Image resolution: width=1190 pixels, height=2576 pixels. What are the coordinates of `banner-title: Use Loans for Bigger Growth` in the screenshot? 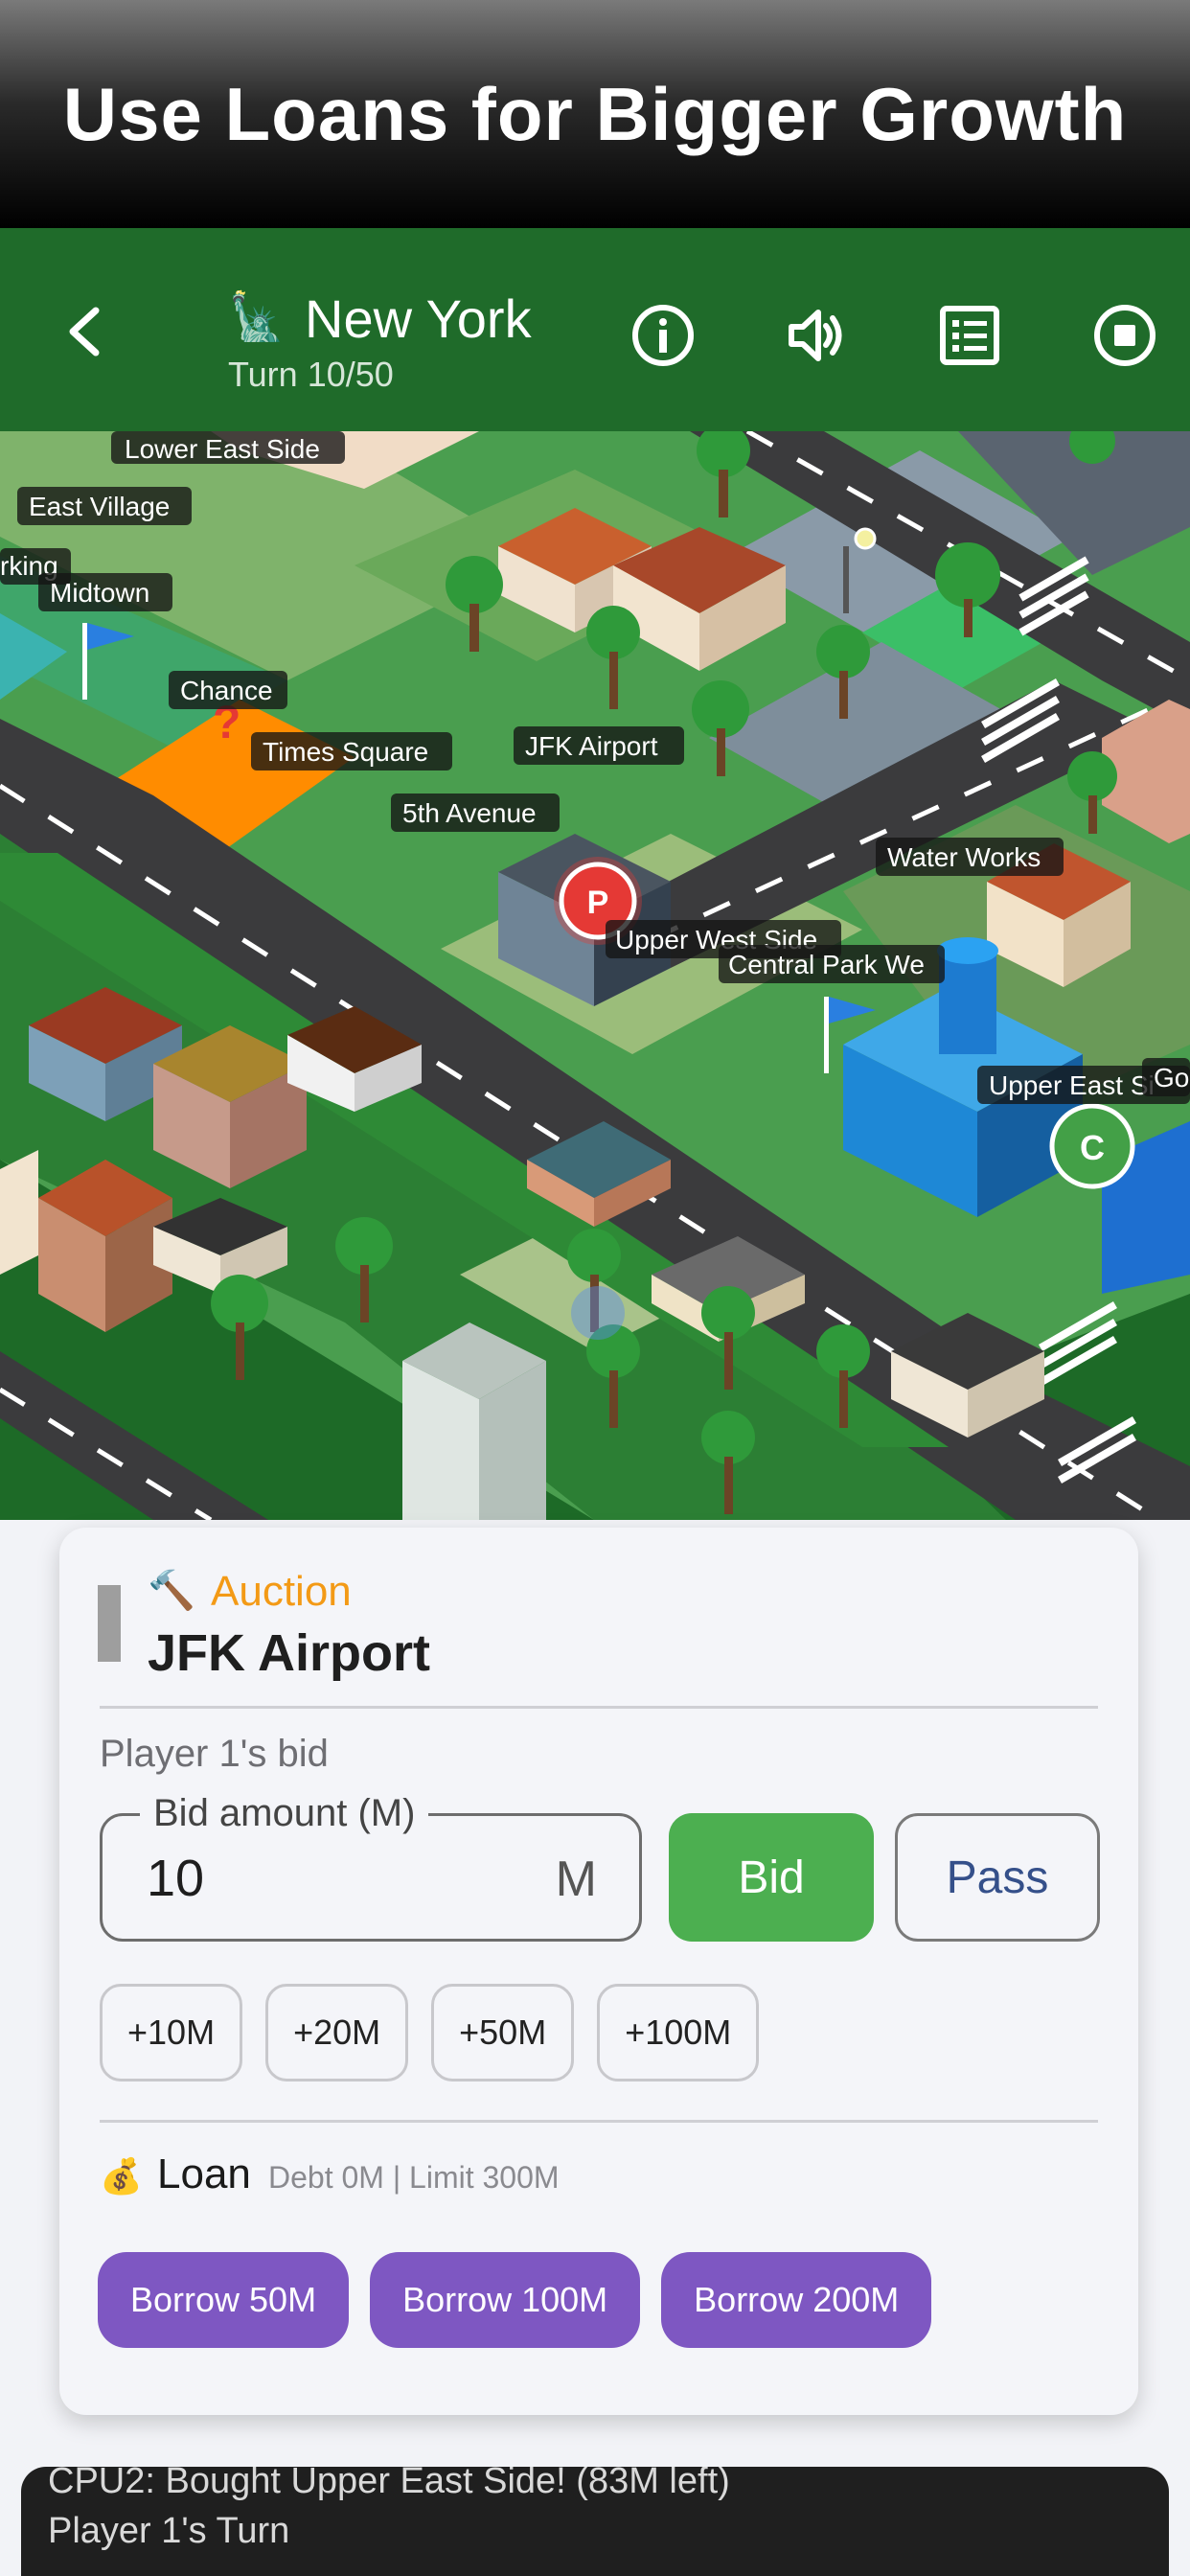 It's located at (595, 114).